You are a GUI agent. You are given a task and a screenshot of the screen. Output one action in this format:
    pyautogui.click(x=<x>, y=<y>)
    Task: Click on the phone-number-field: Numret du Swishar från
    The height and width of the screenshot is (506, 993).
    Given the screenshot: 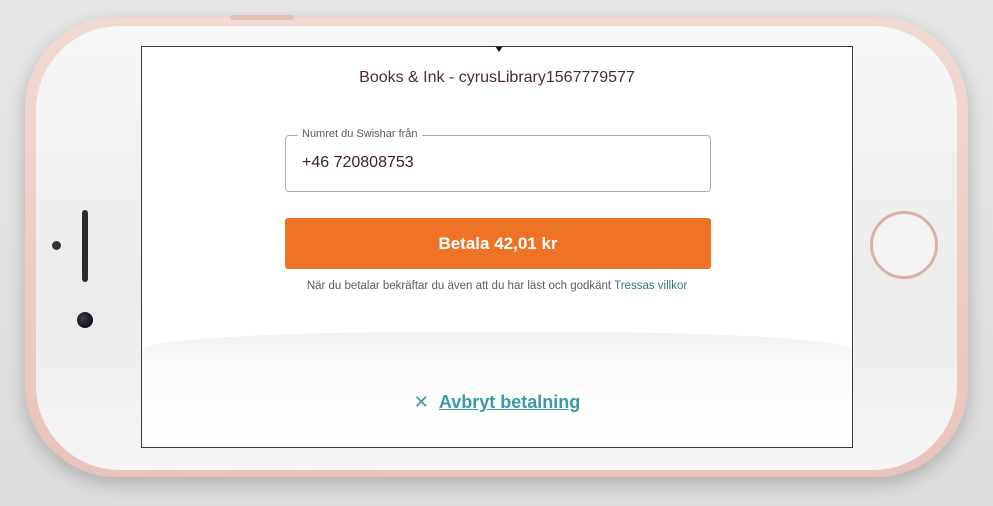 What is the action you would take?
    pyautogui.click(x=498, y=160)
    